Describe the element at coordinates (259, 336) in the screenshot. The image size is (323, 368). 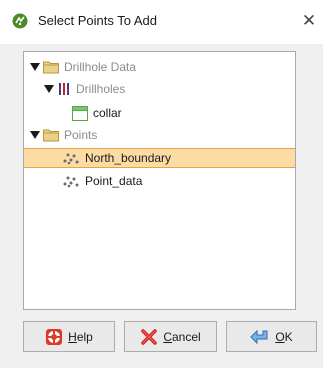
I see `ok-arrow-icon` at that location.